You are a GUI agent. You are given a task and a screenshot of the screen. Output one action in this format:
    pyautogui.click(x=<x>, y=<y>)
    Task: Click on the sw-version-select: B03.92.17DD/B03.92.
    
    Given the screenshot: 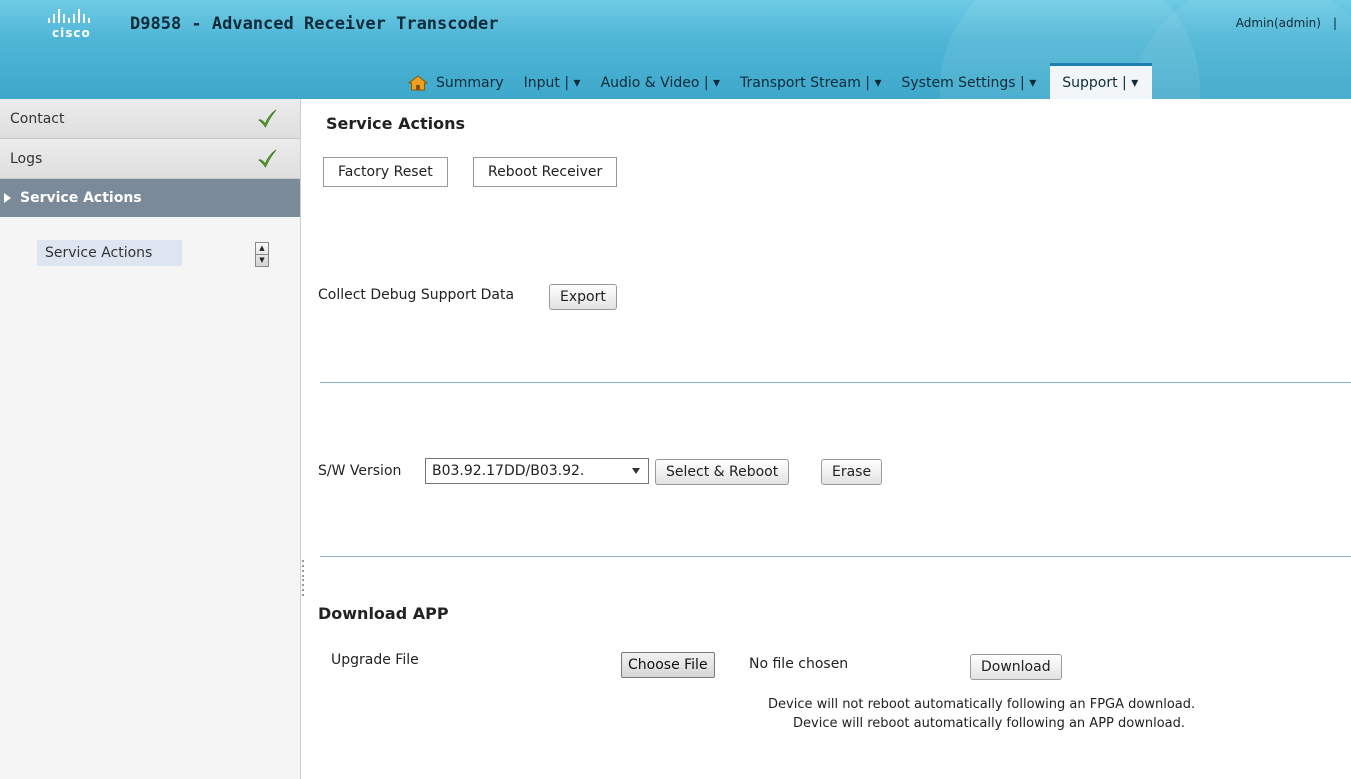 What is the action you would take?
    pyautogui.click(x=537, y=471)
    